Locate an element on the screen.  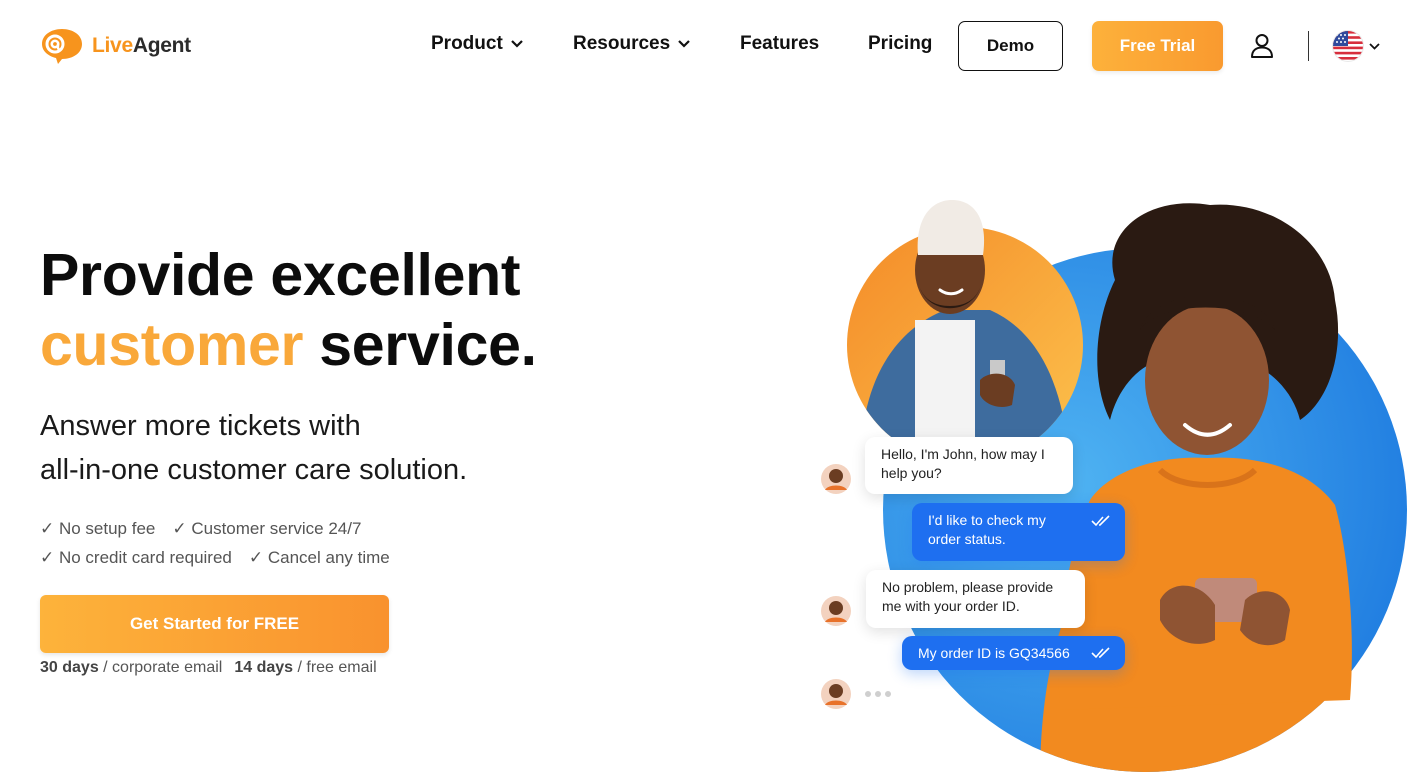
trial-days-free: 14 days is located at coordinates (264, 667).